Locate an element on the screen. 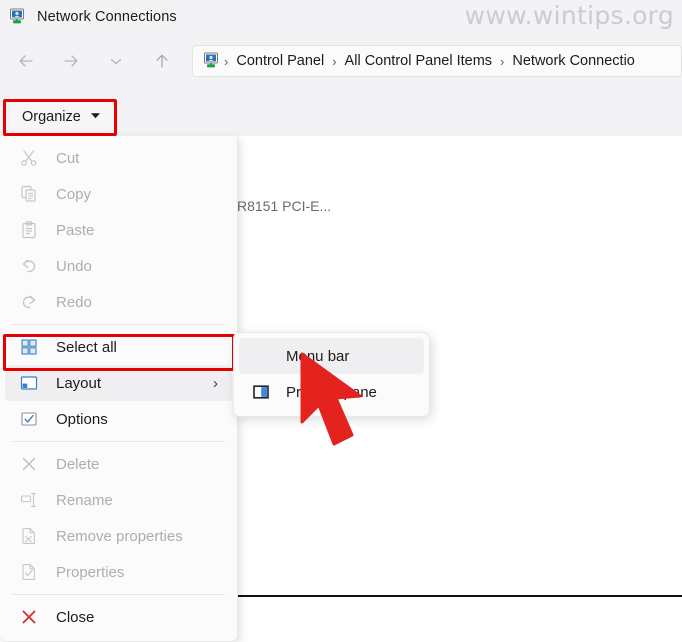 Image resolution: width=682 pixels, height=642 pixels. menu-item-label: Remove properties is located at coordinates (119, 536).